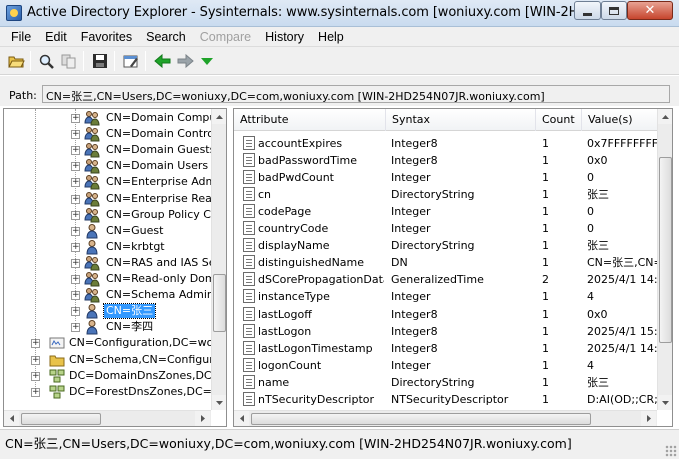 This screenshot has width=679, height=459. I want to click on tree-item: + CN=李四, so click(107, 327).